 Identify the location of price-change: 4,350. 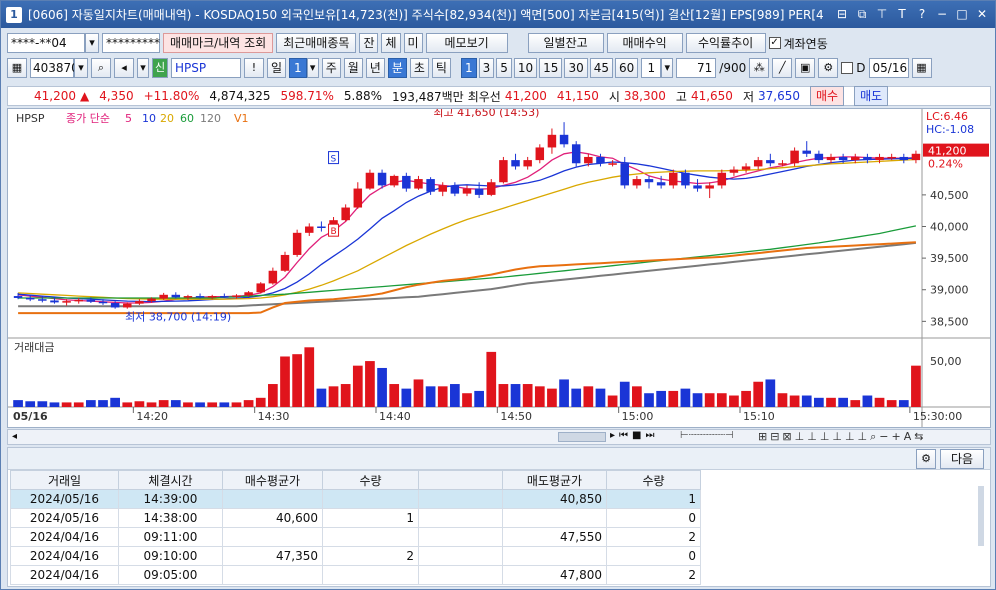
(116, 96).